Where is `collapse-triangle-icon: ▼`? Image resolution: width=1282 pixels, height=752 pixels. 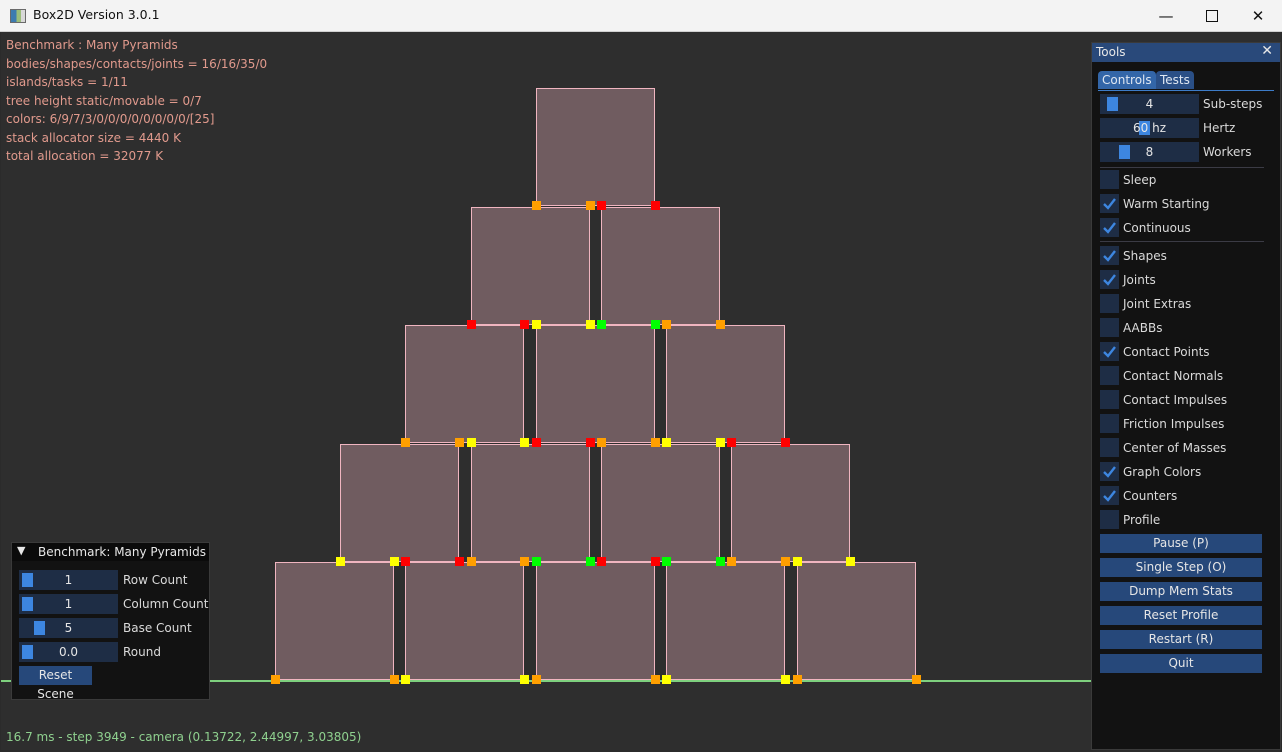
collapse-triangle-icon: ▼ is located at coordinates (21, 550).